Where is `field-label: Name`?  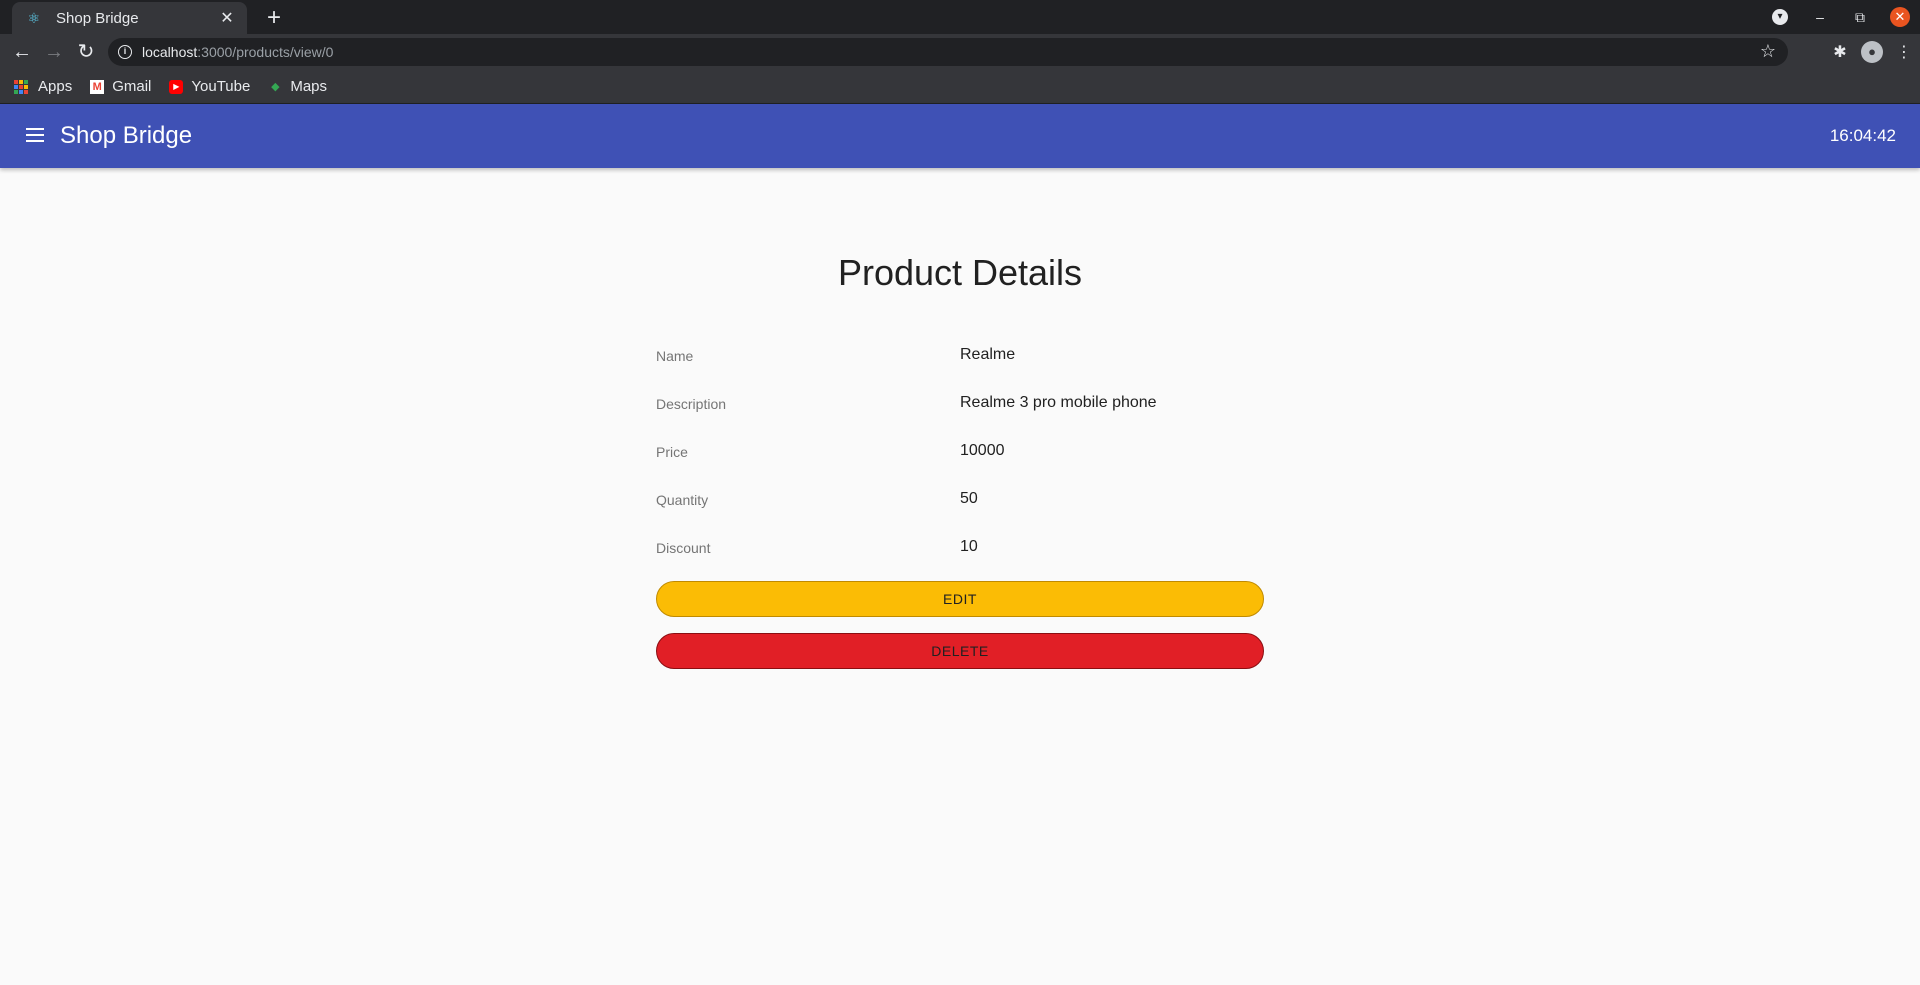 field-label: Name is located at coordinates (675, 356).